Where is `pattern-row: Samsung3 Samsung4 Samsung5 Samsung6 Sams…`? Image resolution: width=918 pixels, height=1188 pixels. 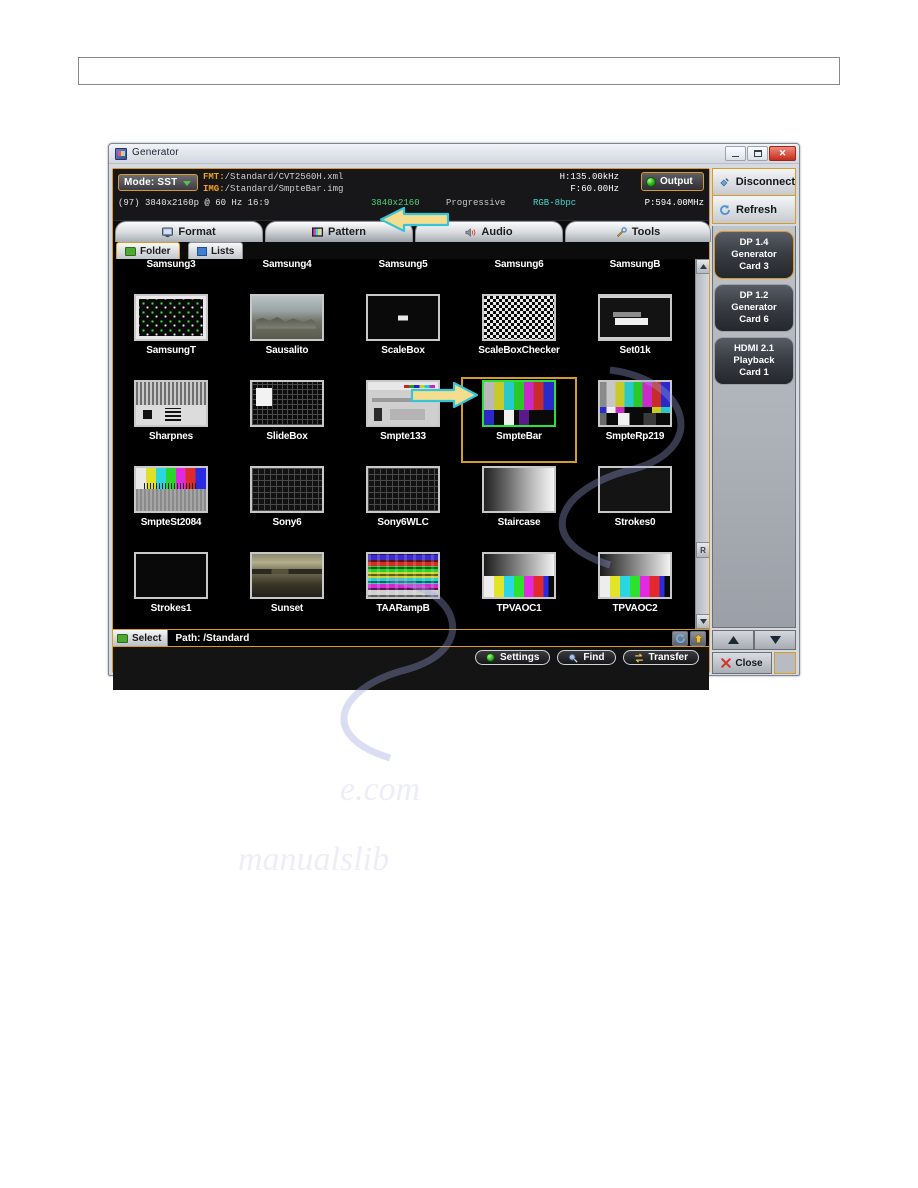
pattern-row: Samsung3 Samsung4 Samsung5 Samsung6 Sams… is located at coordinates (403, 275).